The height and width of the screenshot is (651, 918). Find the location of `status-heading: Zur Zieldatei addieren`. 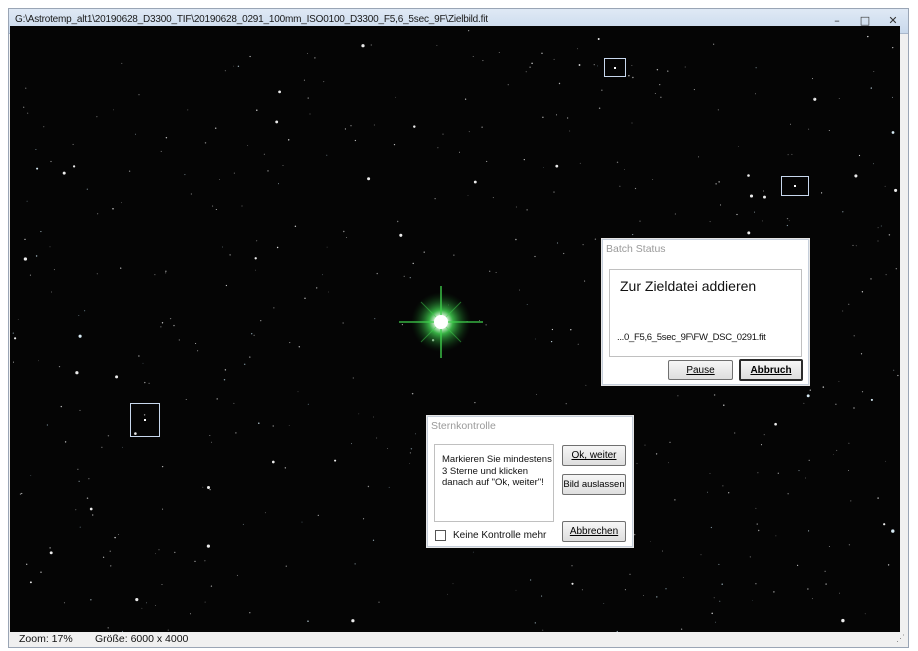

status-heading: Zur Zieldatei addieren is located at coordinates (688, 286).